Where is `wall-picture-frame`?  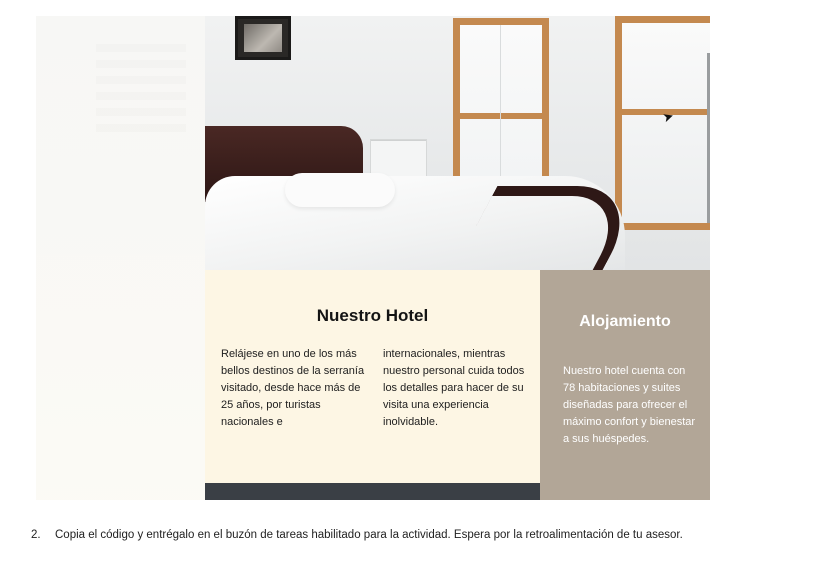
wall-picture-frame is located at coordinates (263, 38).